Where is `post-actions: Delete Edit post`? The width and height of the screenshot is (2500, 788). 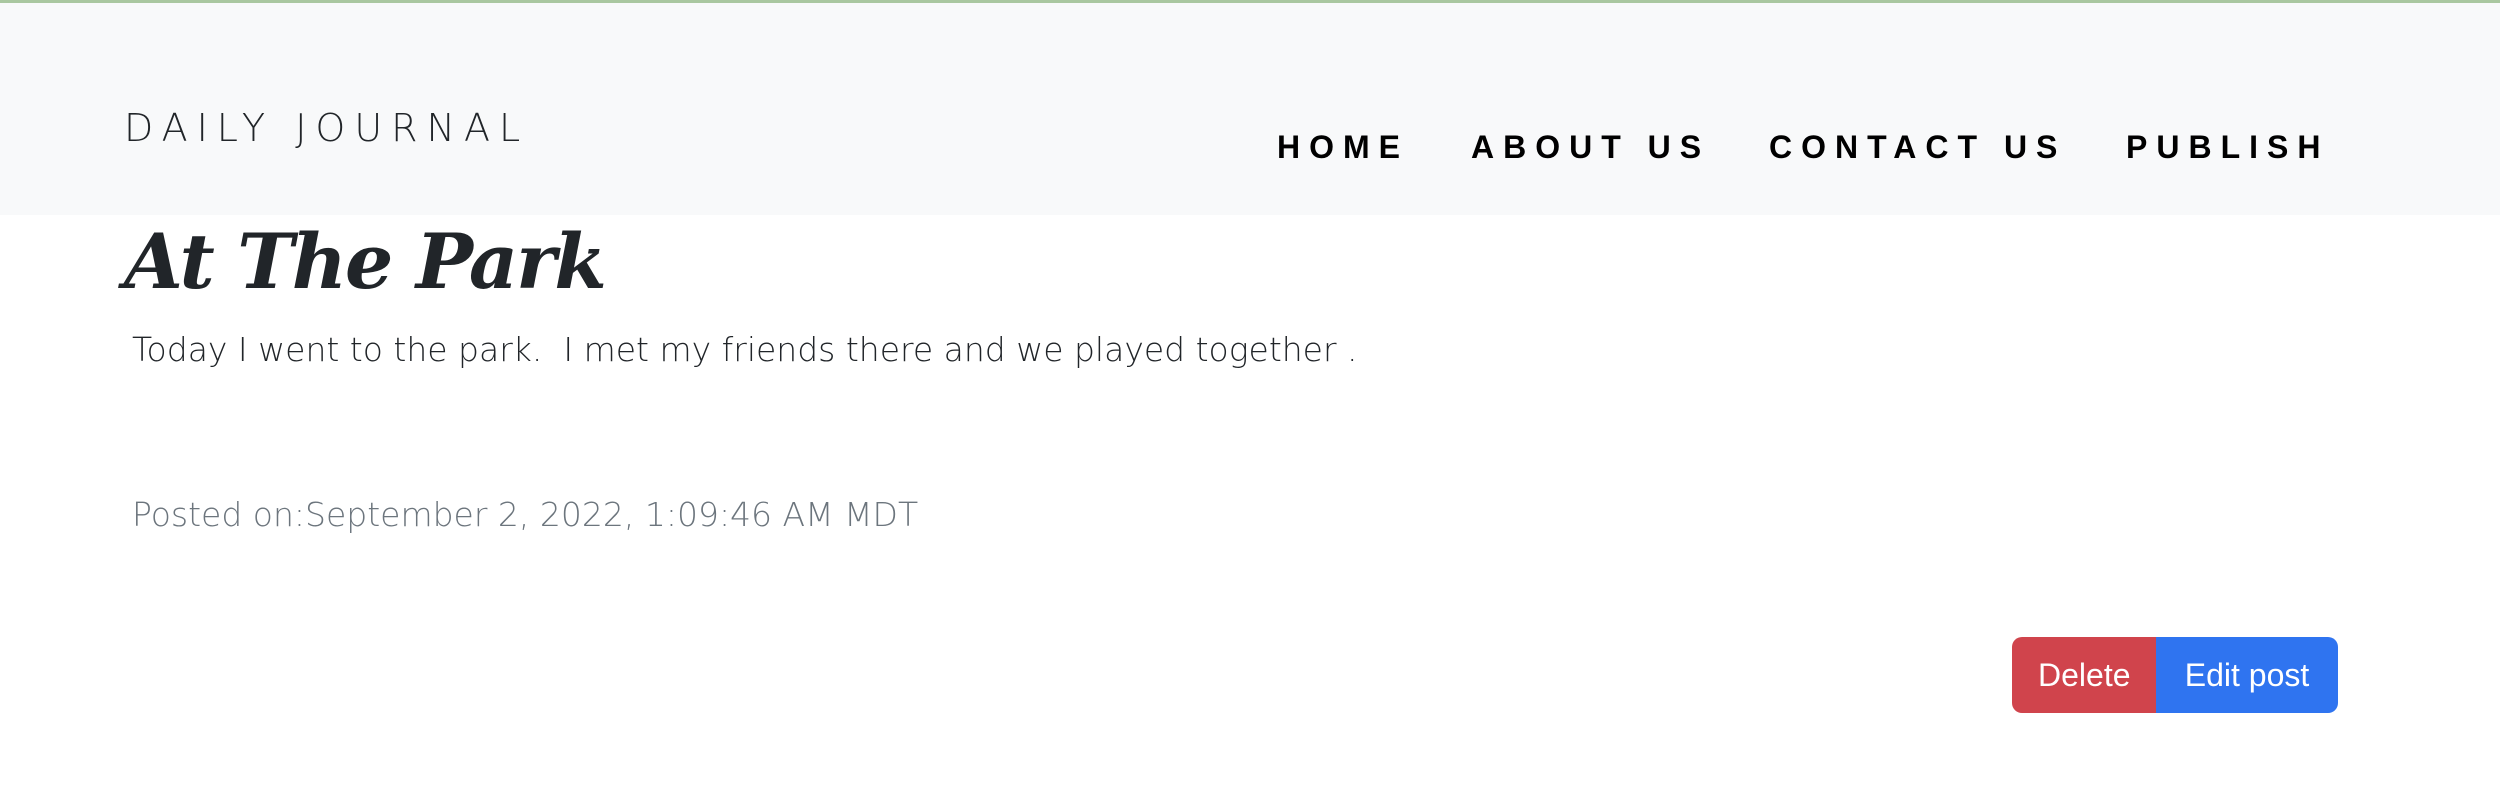
post-actions: Delete Edit post is located at coordinates (2175, 675).